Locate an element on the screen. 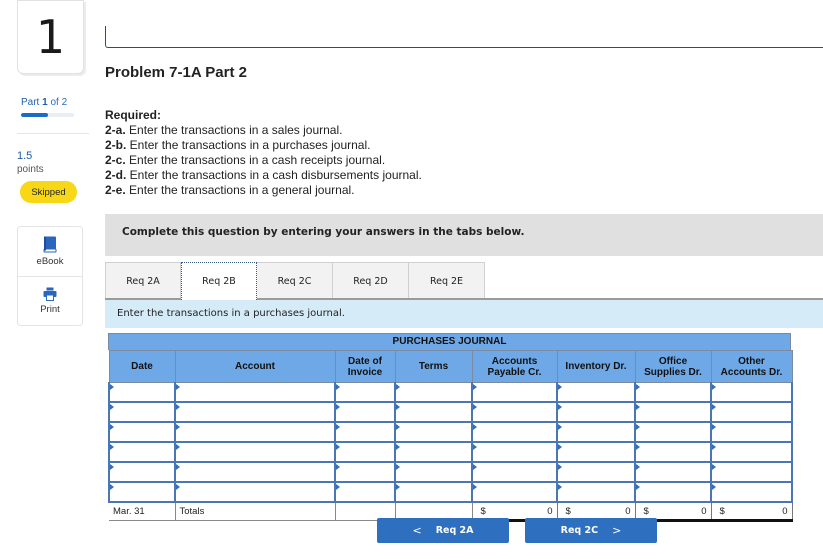 The height and width of the screenshot is (559, 823). tab-req-2e: Req 2E is located at coordinates (447, 280).